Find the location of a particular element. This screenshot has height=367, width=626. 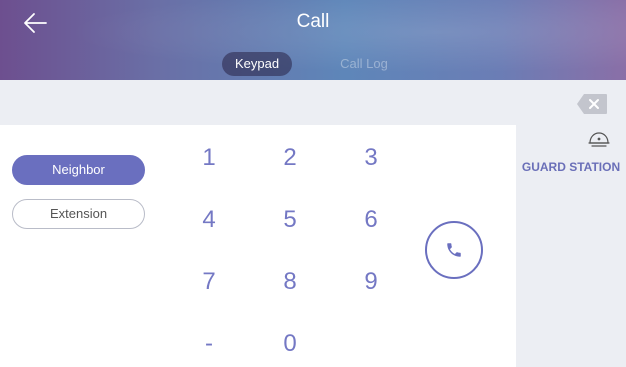

guard-hat-icon is located at coordinates (599, 139).